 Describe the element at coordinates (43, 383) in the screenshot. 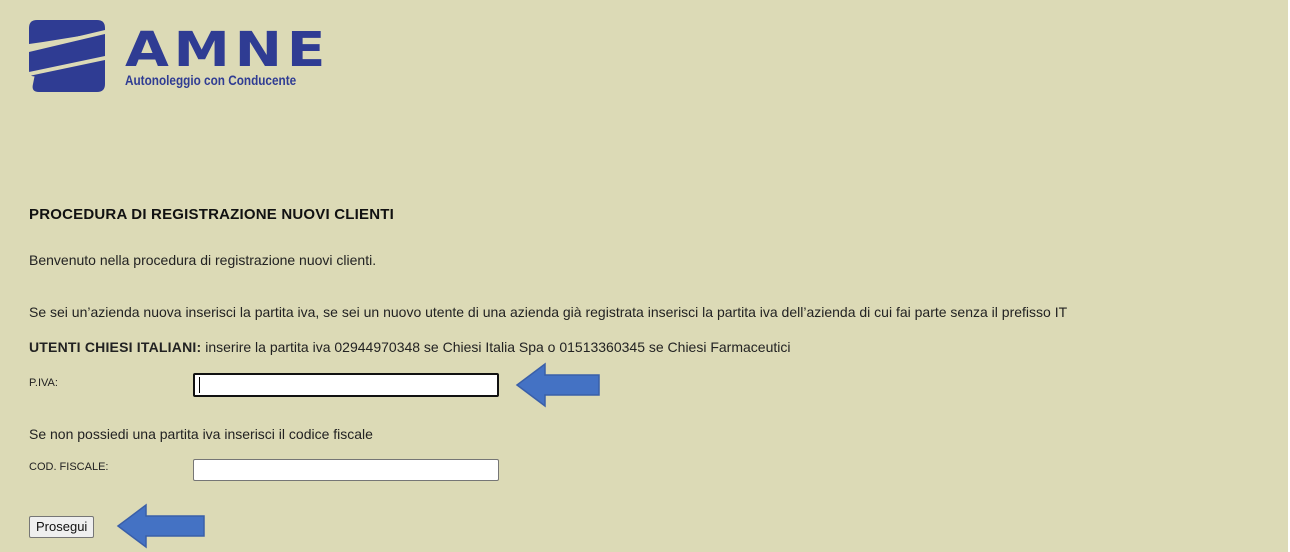

I see `piva-label: P.IVA:` at that location.